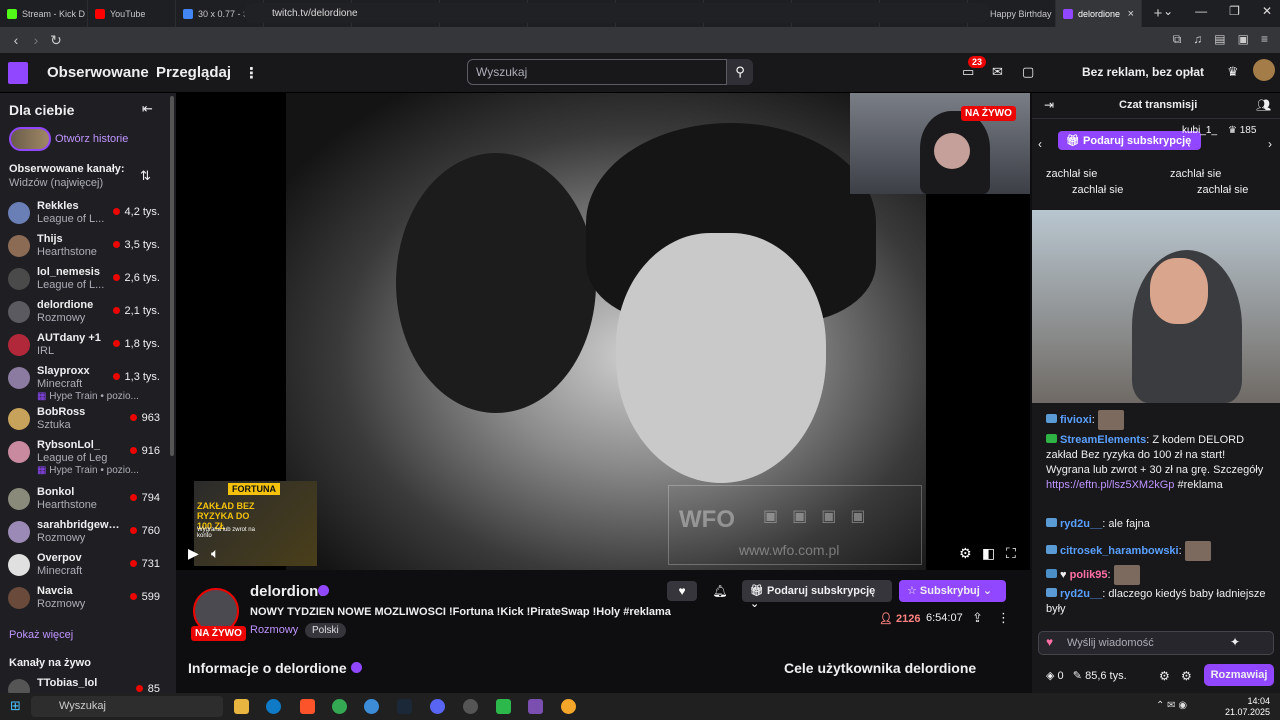  What do you see at coordinates (1049, 642) in the screenshot?
I see `heart-icon: ♥` at bounding box center [1049, 642].